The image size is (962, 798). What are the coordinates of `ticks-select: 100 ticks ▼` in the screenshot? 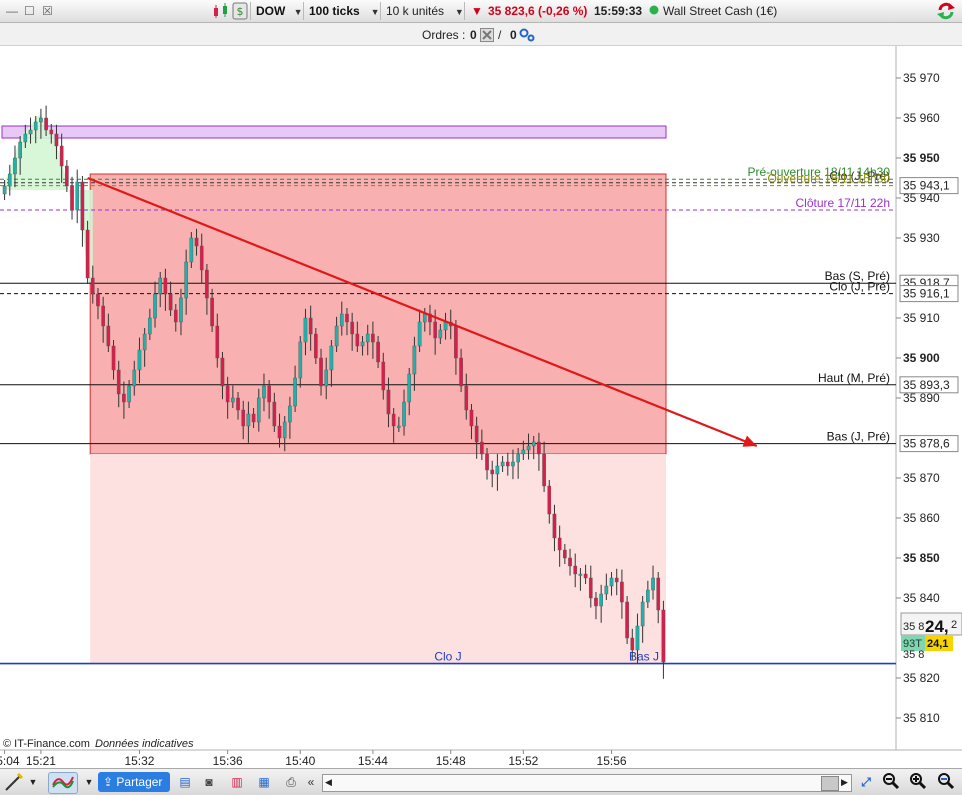 It's located at (344, 11).